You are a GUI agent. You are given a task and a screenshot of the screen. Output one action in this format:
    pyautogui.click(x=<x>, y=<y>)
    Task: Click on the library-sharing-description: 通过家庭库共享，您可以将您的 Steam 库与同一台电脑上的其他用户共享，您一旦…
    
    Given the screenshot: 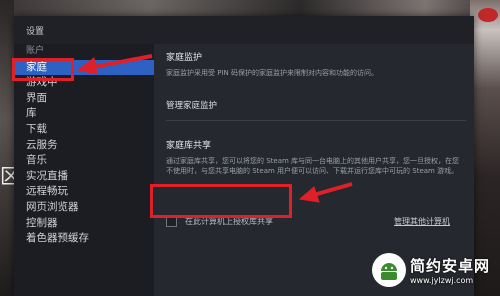 What is the action you would take?
    pyautogui.click(x=313, y=166)
    